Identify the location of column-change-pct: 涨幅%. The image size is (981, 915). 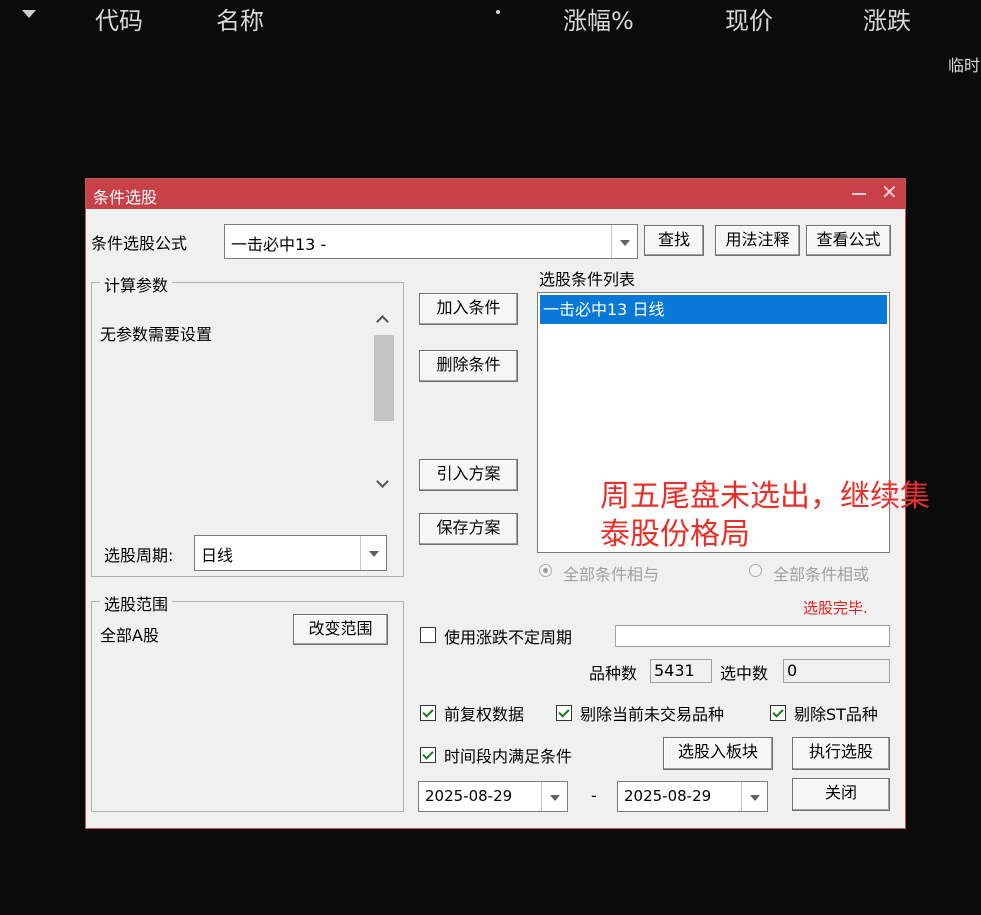
(598, 21).